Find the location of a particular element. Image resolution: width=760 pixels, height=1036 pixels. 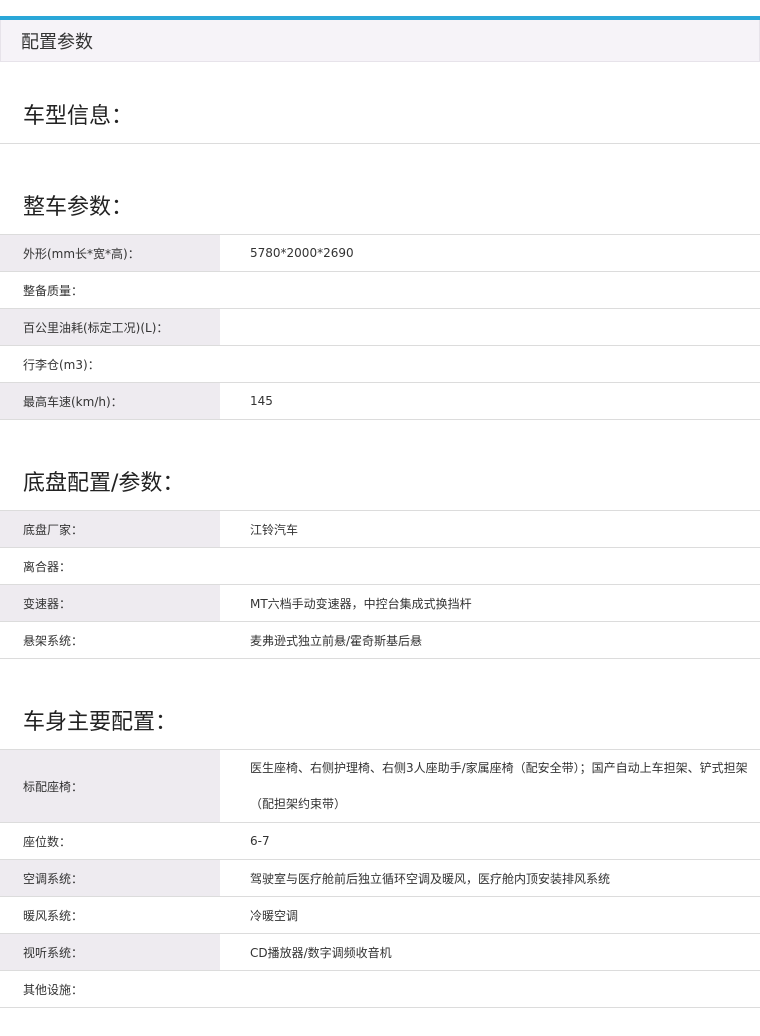

table-row: 变速器： MT六档手动变速器，中控台集成式换挡杆 is located at coordinates (380, 603).